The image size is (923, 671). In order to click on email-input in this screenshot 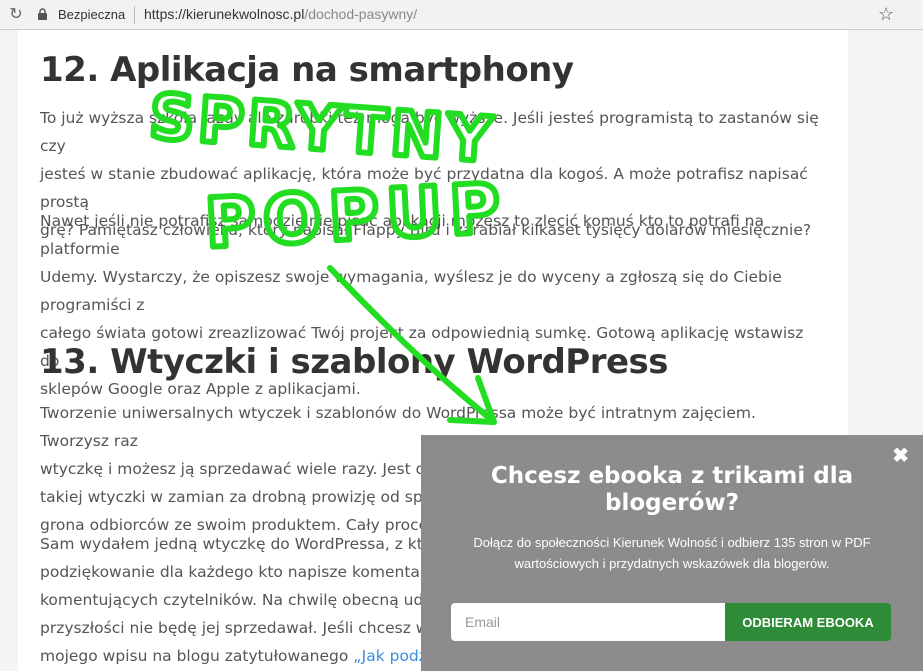, I will do `click(588, 622)`.